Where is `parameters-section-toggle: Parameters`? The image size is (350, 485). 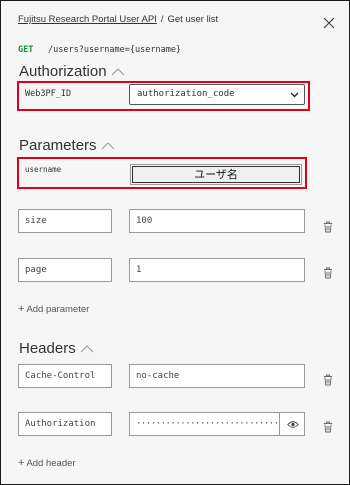
parameters-section-toggle: Parameters is located at coordinates (67, 145).